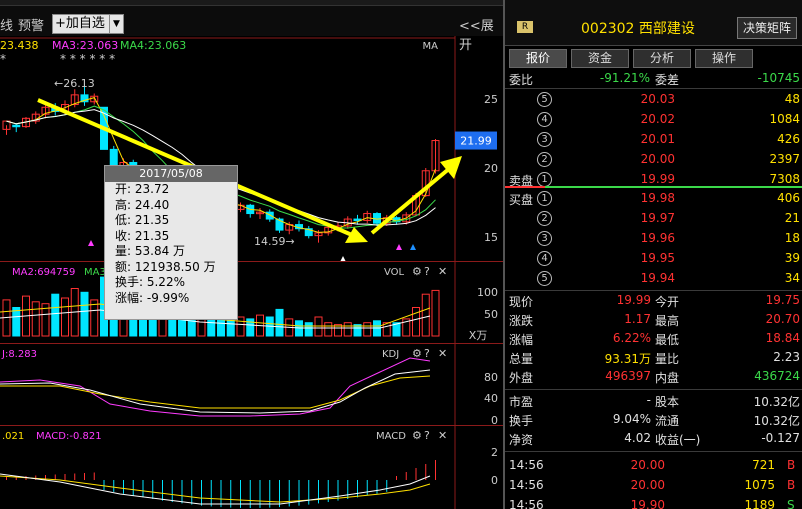 This screenshot has height=509, width=802. What do you see at coordinates (631, 338) in the screenshot?
I see `quote-value: 6.22%` at bounding box center [631, 338].